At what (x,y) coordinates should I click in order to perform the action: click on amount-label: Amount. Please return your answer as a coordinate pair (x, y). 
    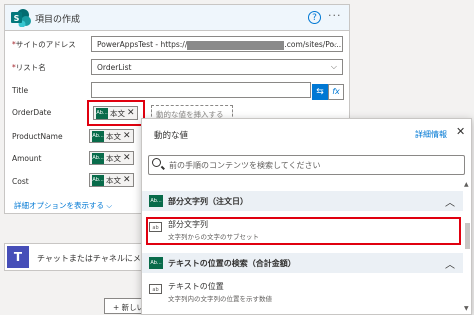
    Looking at the image, I should click on (27, 158).